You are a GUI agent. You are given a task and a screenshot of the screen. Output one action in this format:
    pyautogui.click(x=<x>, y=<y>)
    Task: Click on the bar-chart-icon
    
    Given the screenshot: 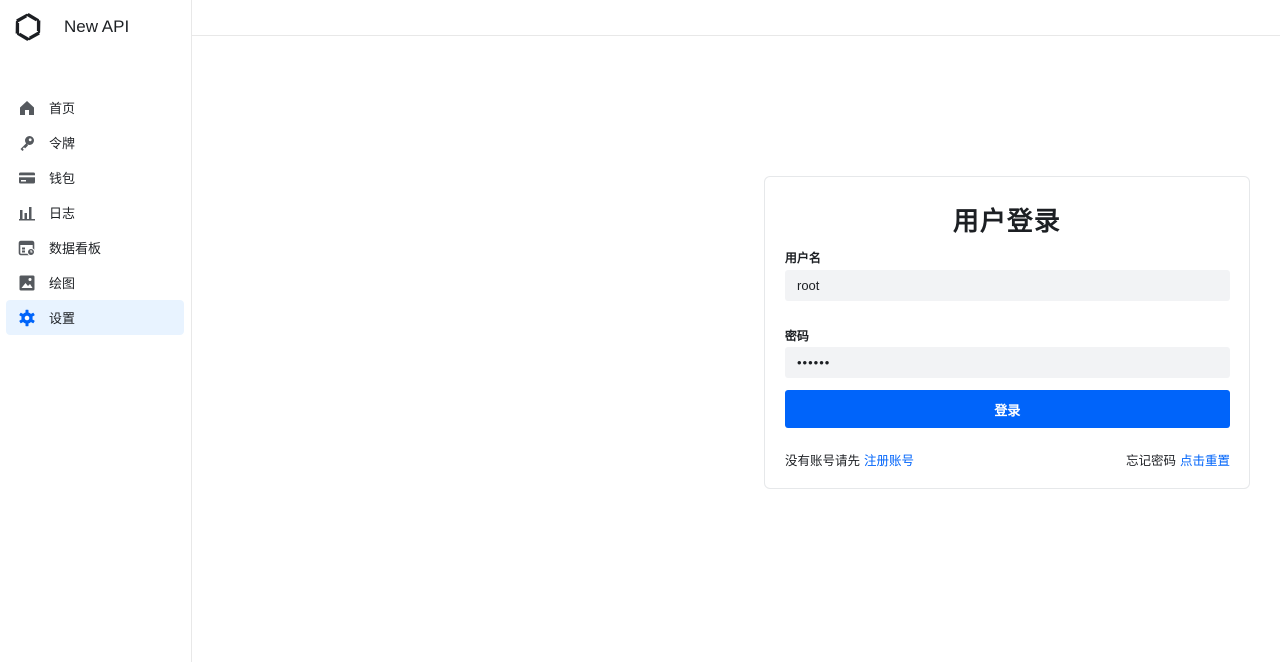 What is the action you would take?
    pyautogui.click(x=27, y=213)
    